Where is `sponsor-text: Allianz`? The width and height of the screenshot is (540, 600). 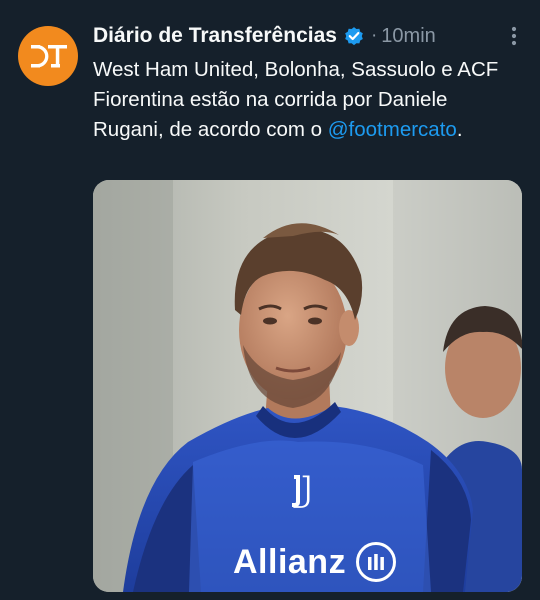
sponsor-text: Allianz is located at coordinates (290, 561).